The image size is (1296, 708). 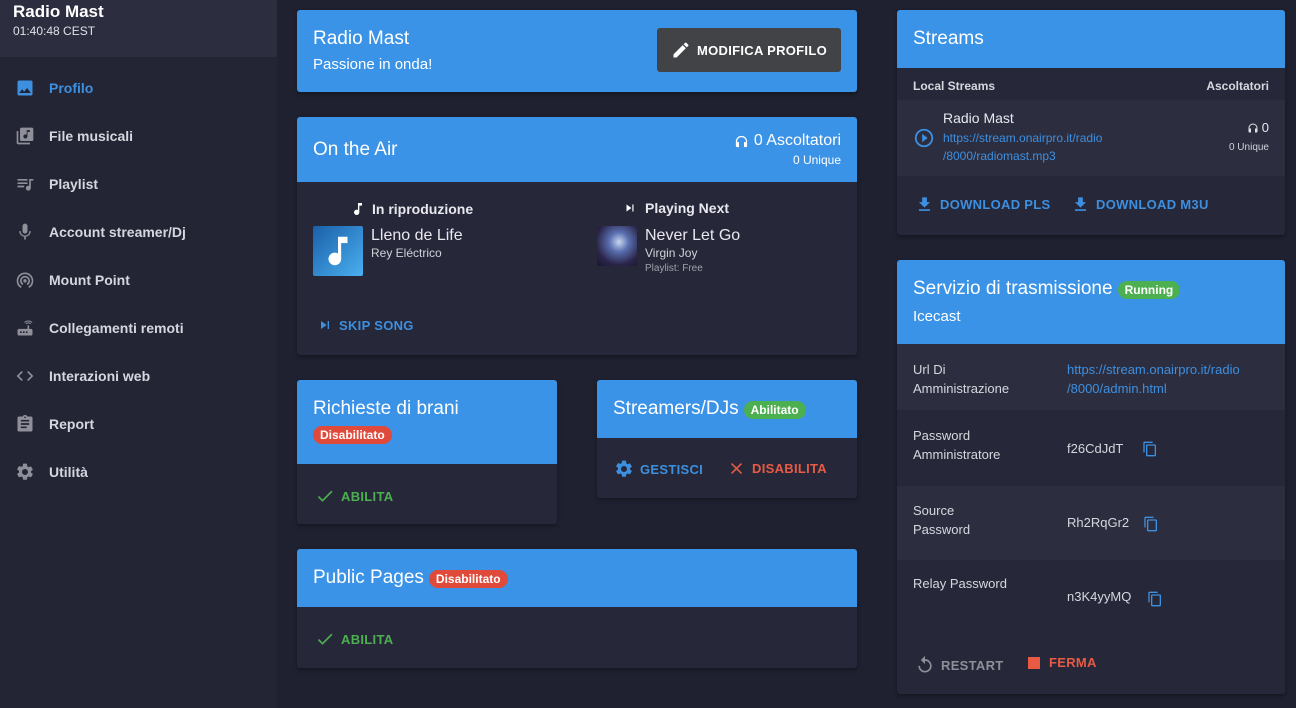 What do you see at coordinates (373, 64) in the screenshot?
I see `profile-tagline: Passione in onda!` at bounding box center [373, 64].